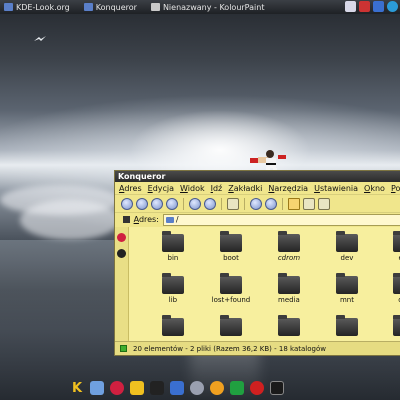 The height and width of the screenshot is (400, 400). I want to click on task-label: KDE-Look.org, so click(43, 7).